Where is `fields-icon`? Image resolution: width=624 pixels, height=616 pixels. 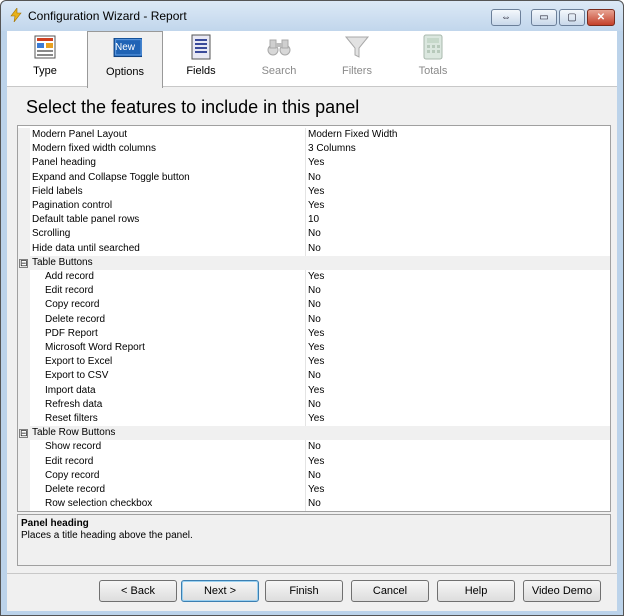
fields-icon is located at coordinates (201, 47).